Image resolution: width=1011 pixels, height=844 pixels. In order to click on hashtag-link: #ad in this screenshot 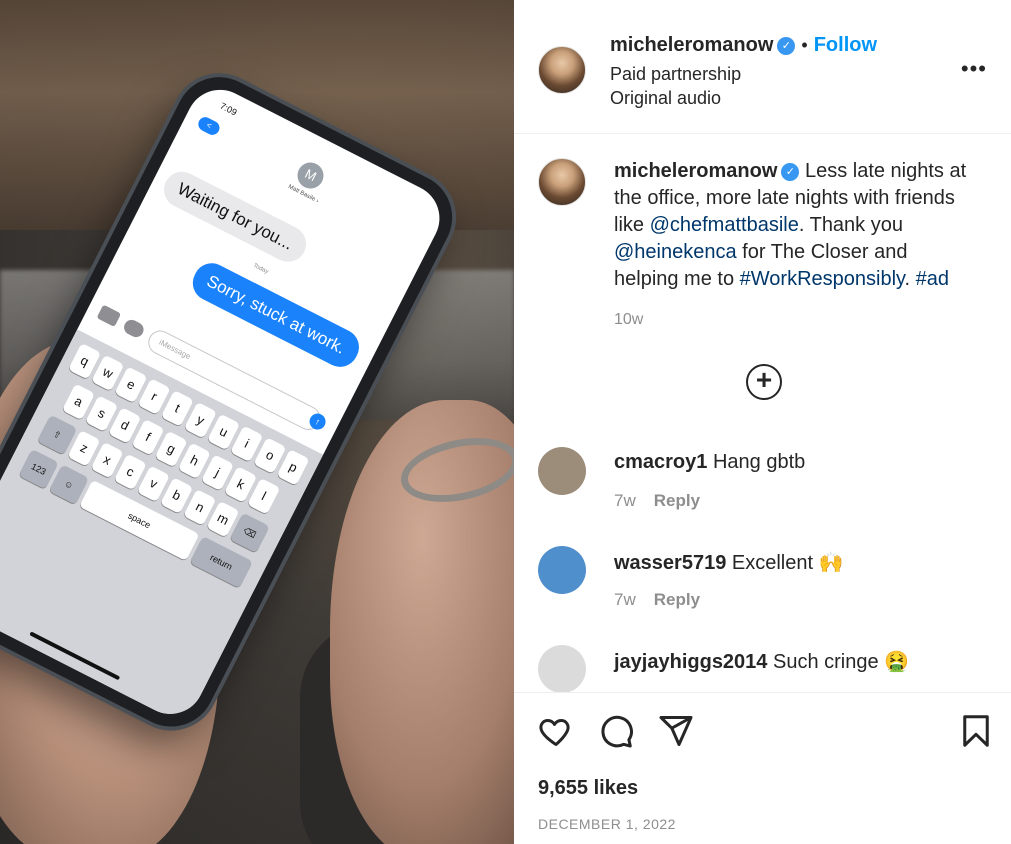, I will do `click(932, 279)`.